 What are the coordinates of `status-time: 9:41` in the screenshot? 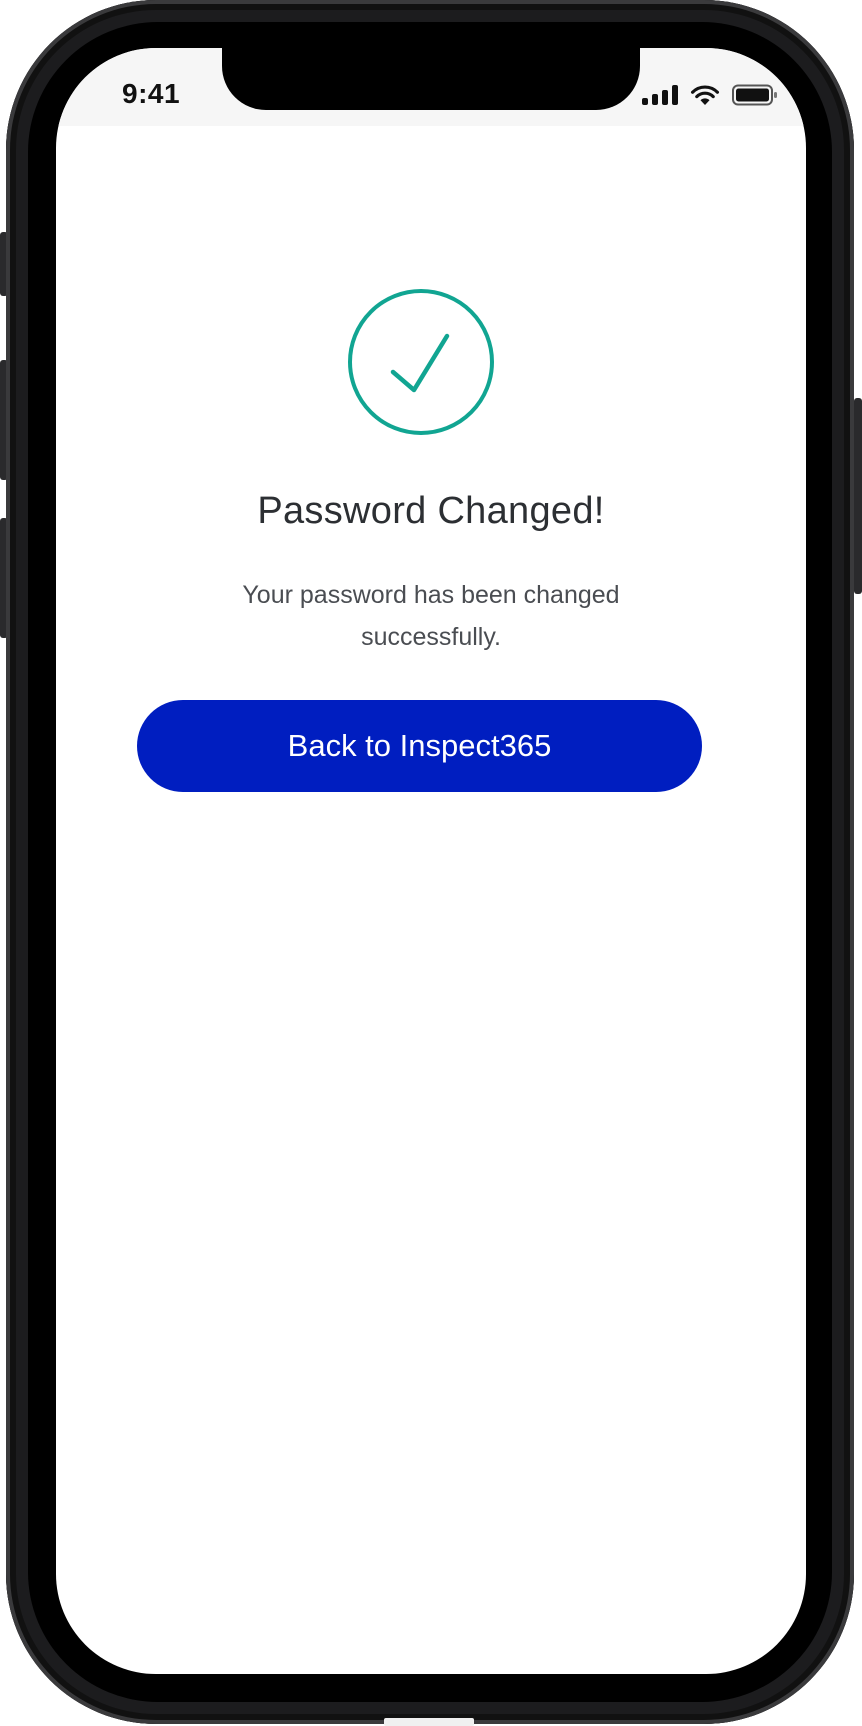 It's located at (151, 93).